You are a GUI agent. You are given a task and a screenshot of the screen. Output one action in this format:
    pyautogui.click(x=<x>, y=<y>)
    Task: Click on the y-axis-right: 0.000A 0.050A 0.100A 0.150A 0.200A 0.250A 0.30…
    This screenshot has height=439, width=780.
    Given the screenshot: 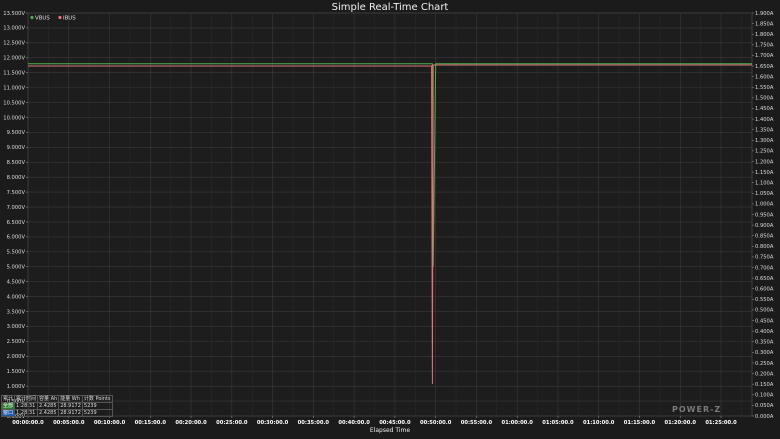 What is the action you would take?
    pyautogui.click(x=763, y=215)
    